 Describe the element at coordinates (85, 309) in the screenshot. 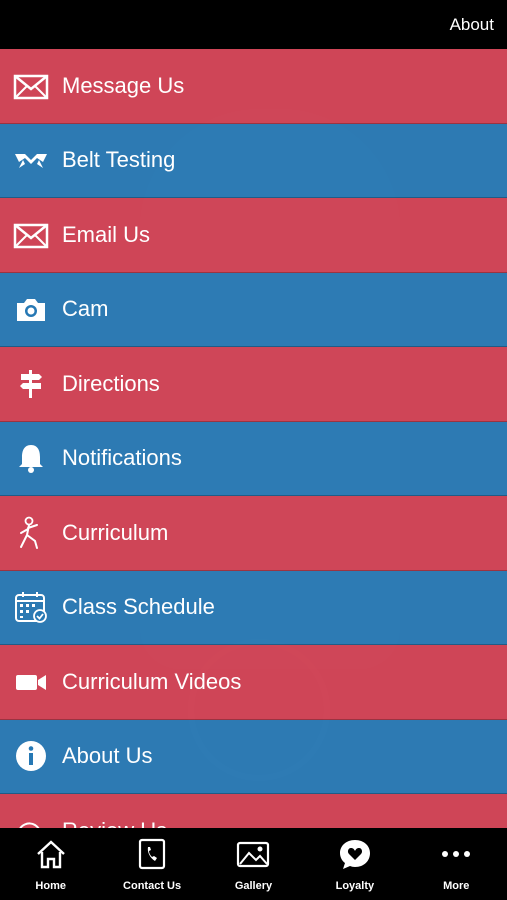

I see `menu-item-label: Cam` at that location.